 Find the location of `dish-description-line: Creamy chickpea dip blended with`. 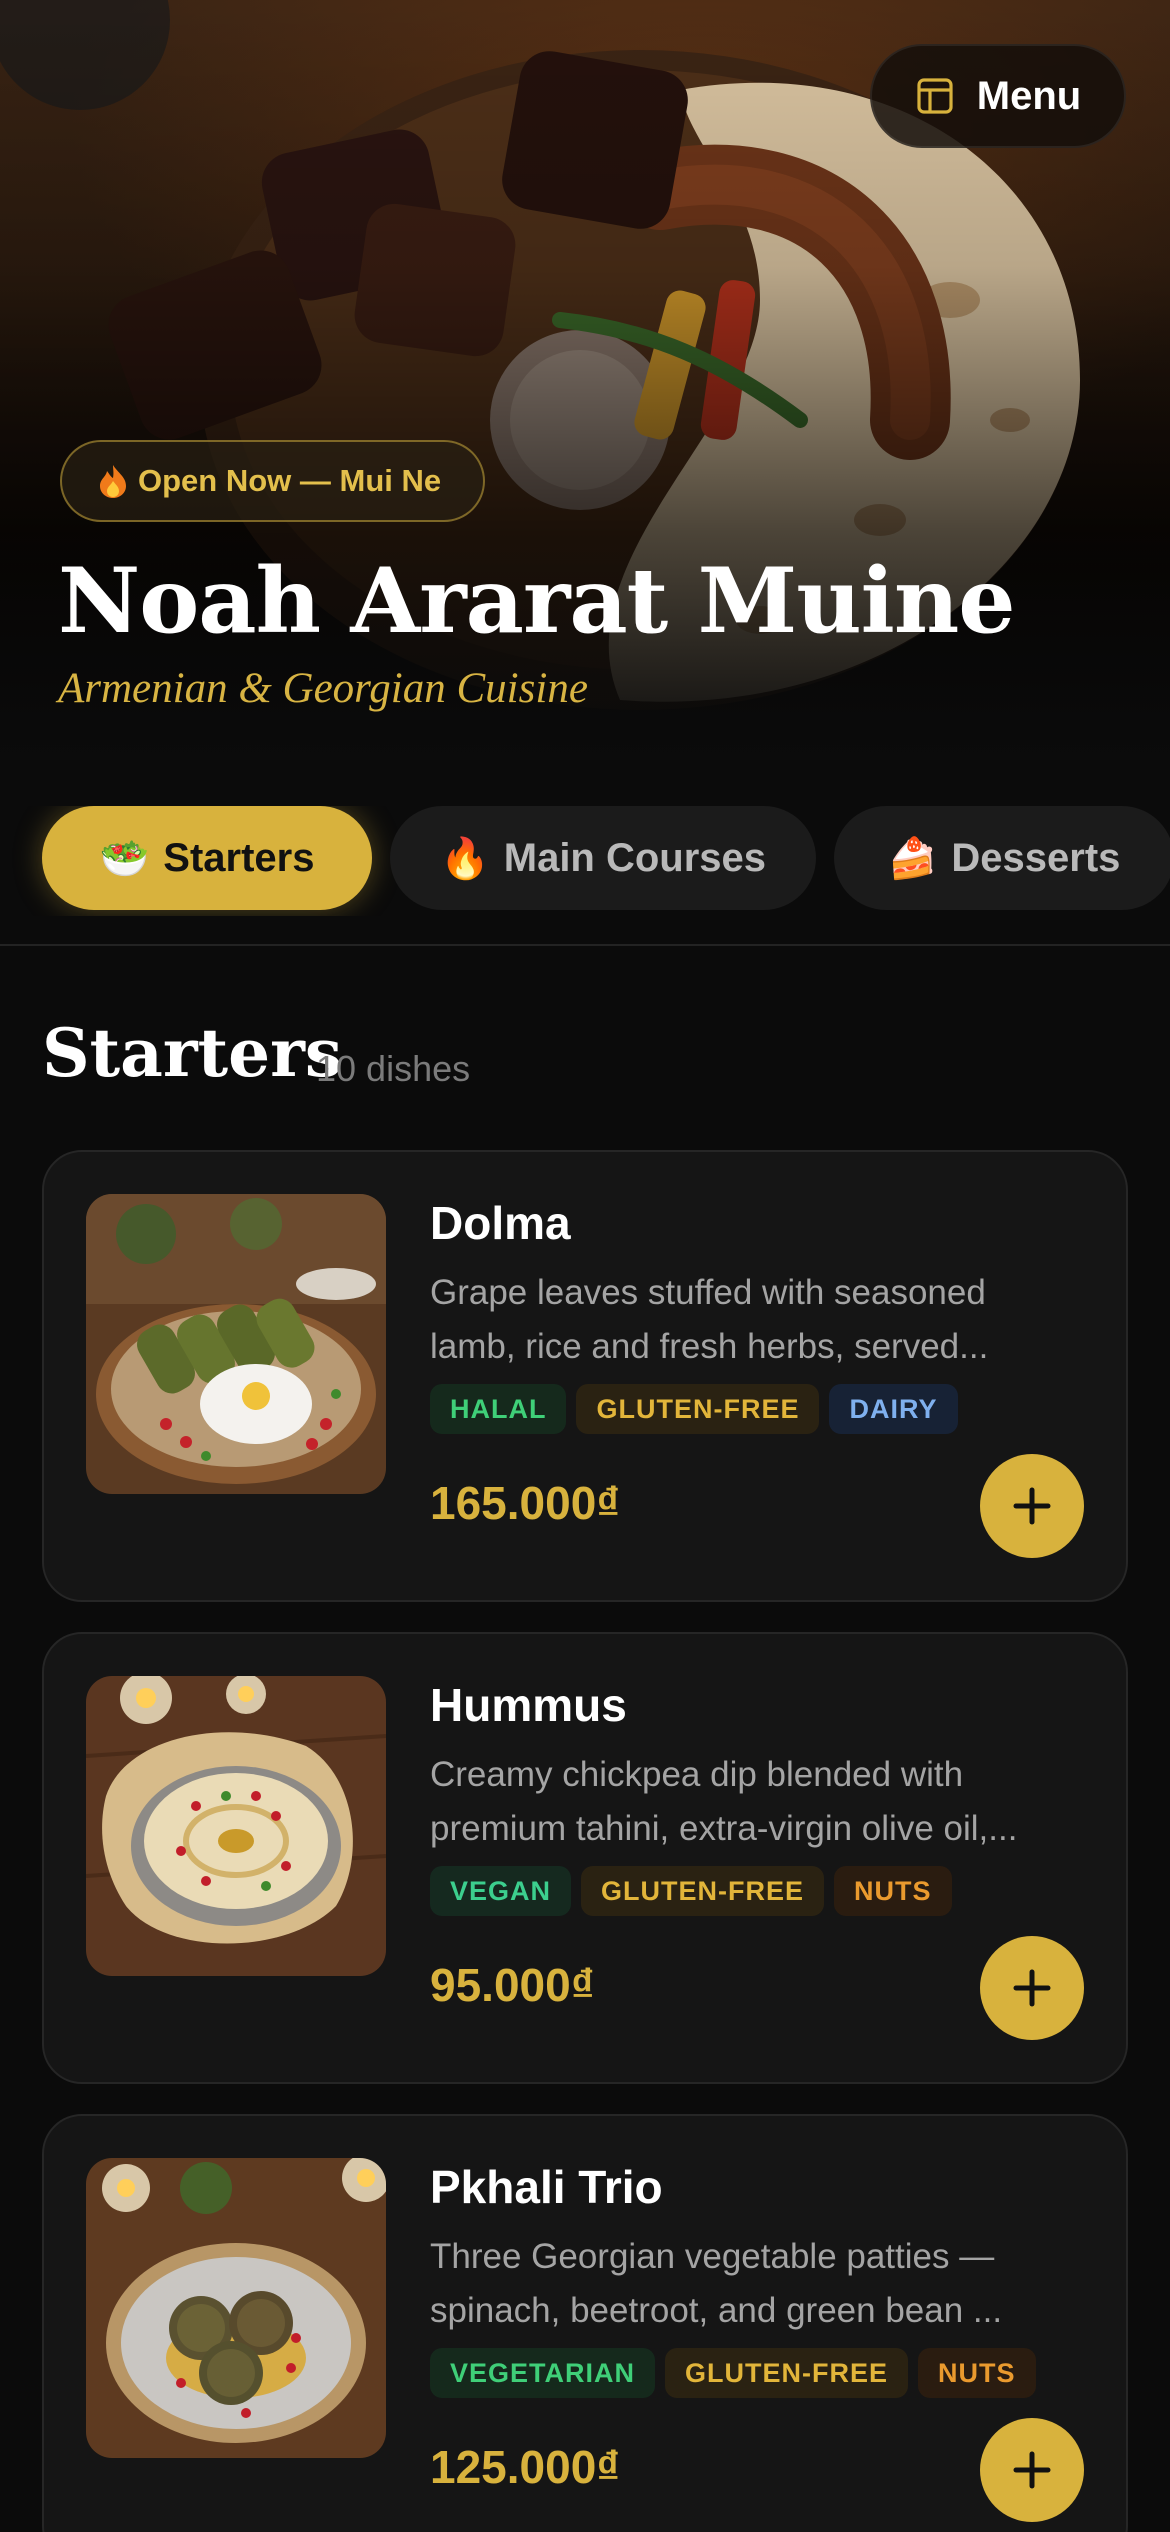

dish-description-line: Creamy chickpea dip blended with is located at coordinates (697, 1774).